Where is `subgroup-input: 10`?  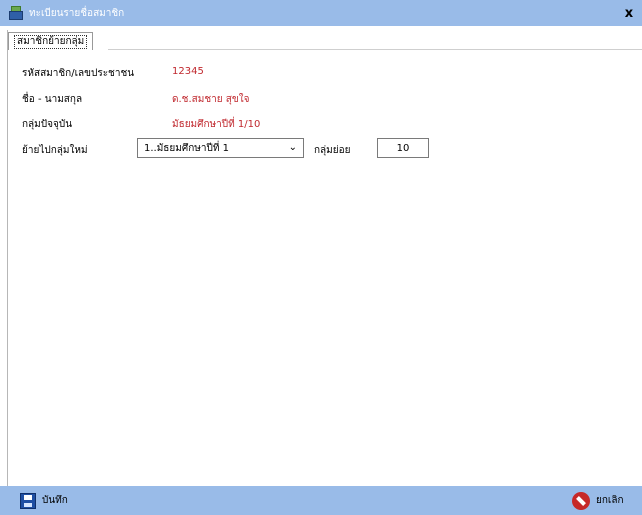 subgroup-input: 10 is located at coordinates (403, 148).